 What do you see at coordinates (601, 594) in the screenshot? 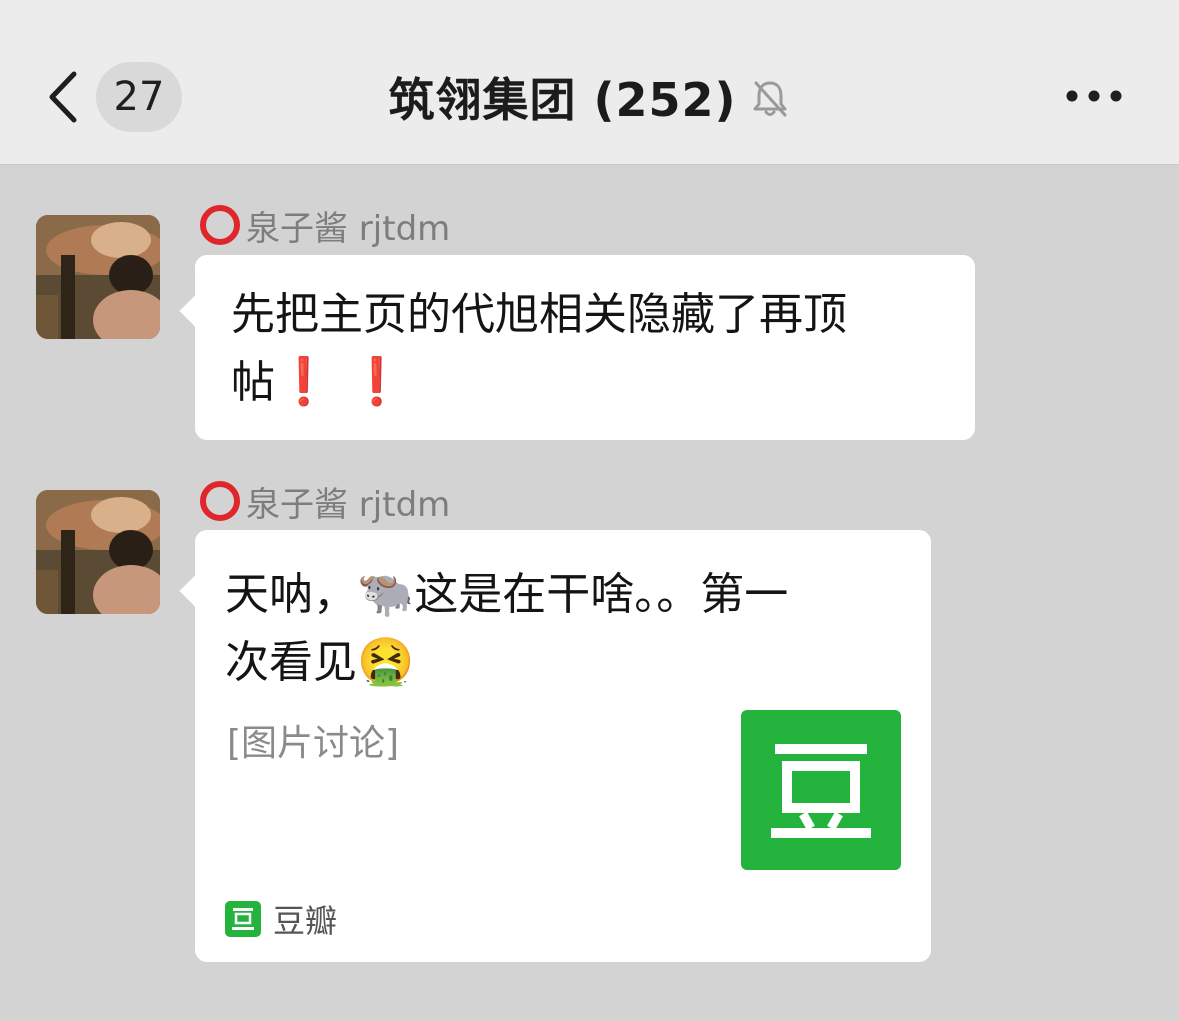
I see `card-title-text: 这是在干啥。。第一` at bounding box center [601, 594].